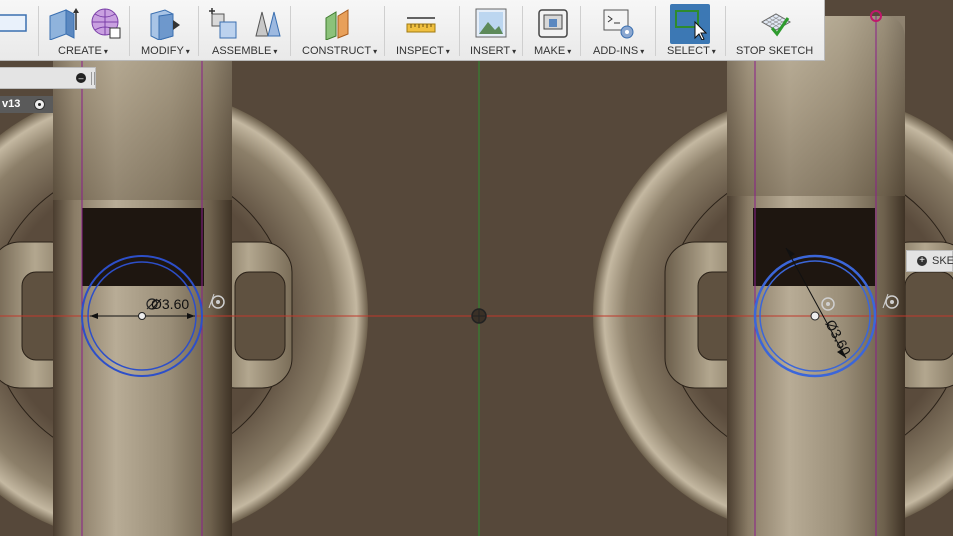 The image size is (953, 536). Describe the element at coordinates (170, 304) in the screenshot. I see `left-diameter-dimension: Ø3.60` at that location.